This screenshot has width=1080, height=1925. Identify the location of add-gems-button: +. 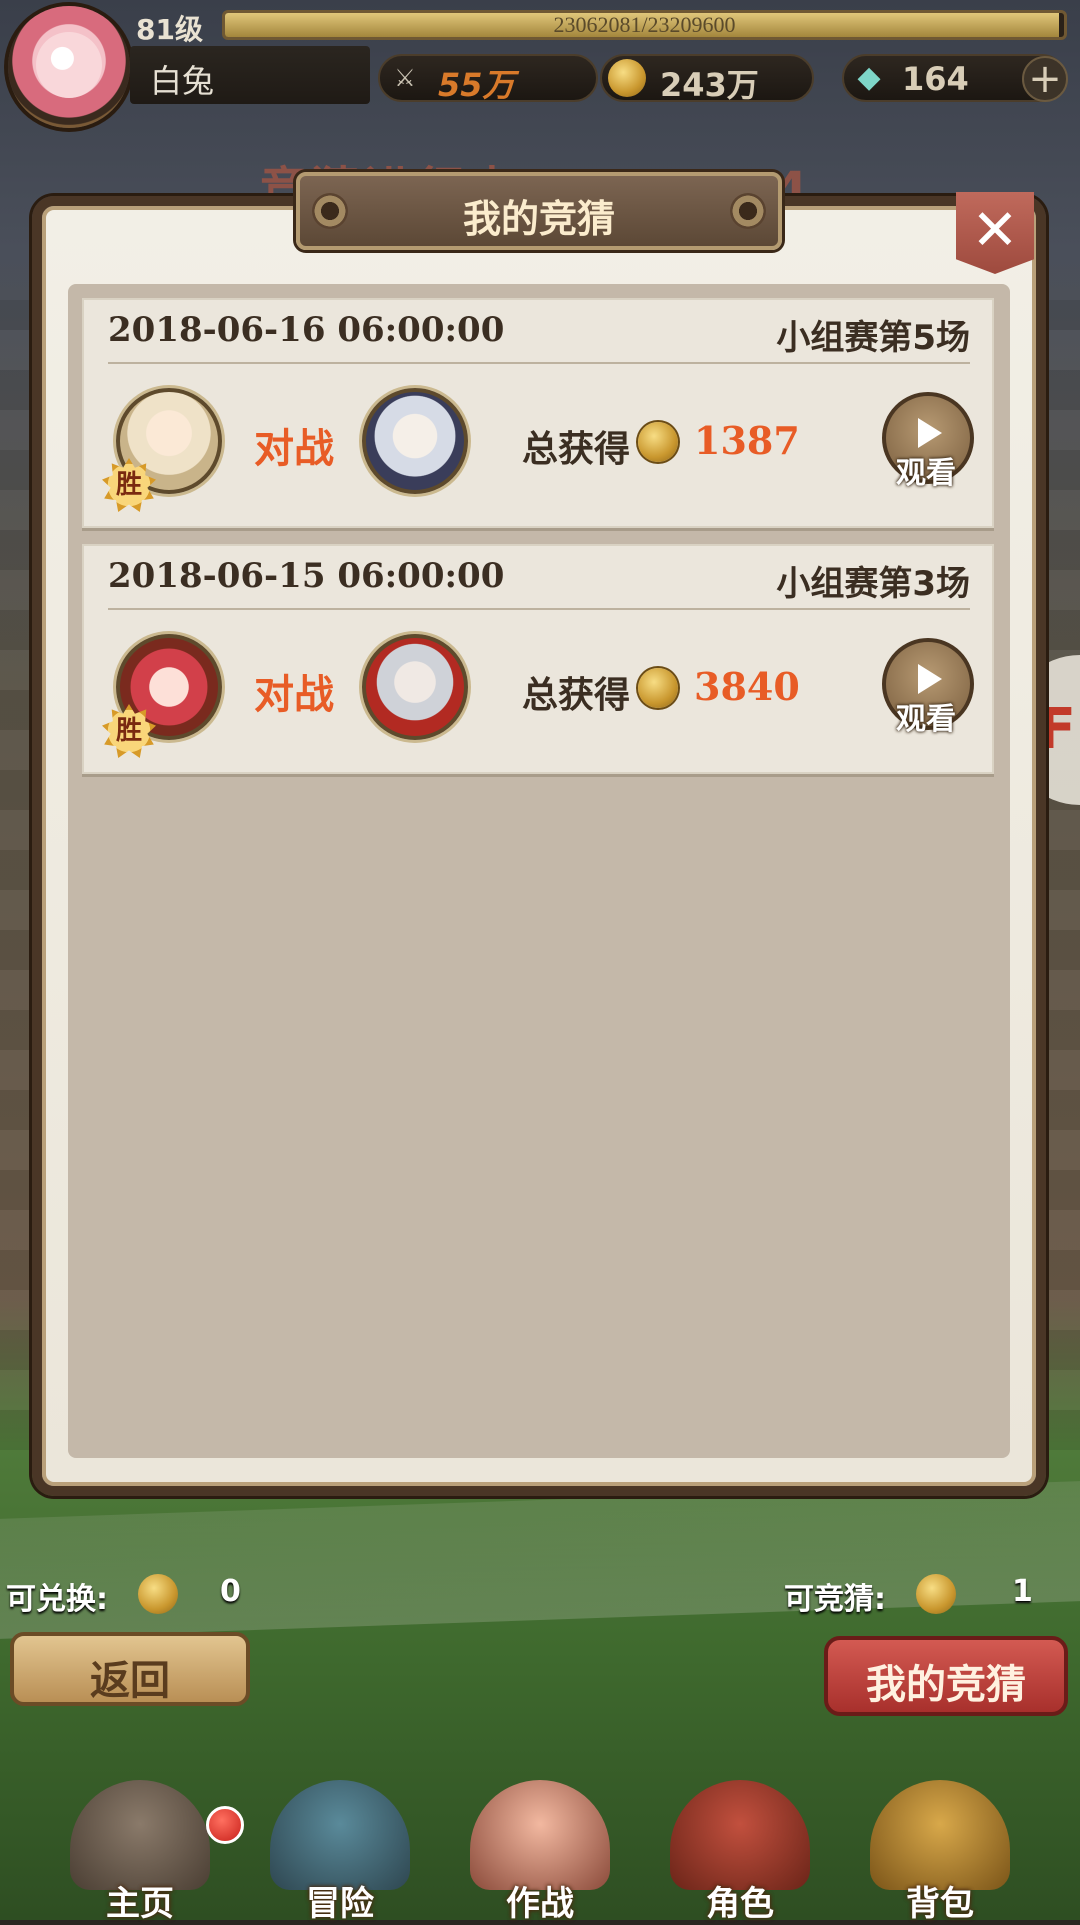
(1045, 79).